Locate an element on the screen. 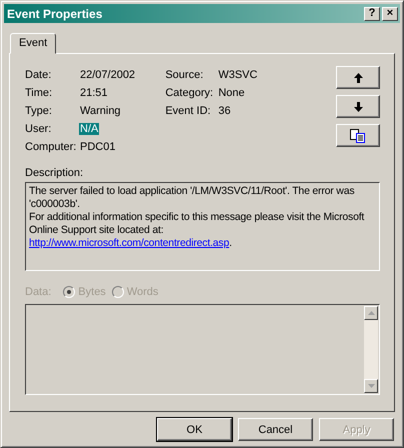 Image resolution: width=404 pixels, height=448 pixels. field-label: User: is located at coordinates (38, 129).